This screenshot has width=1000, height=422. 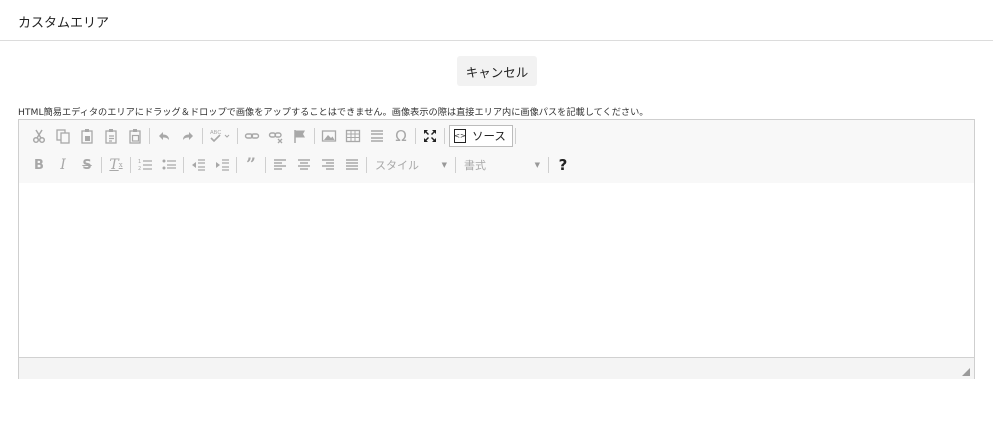 What do you see at coordinates (475, 165) in the screenshot?
I see `format-dropdown-label: 書式` at bounding box center [475, 165].